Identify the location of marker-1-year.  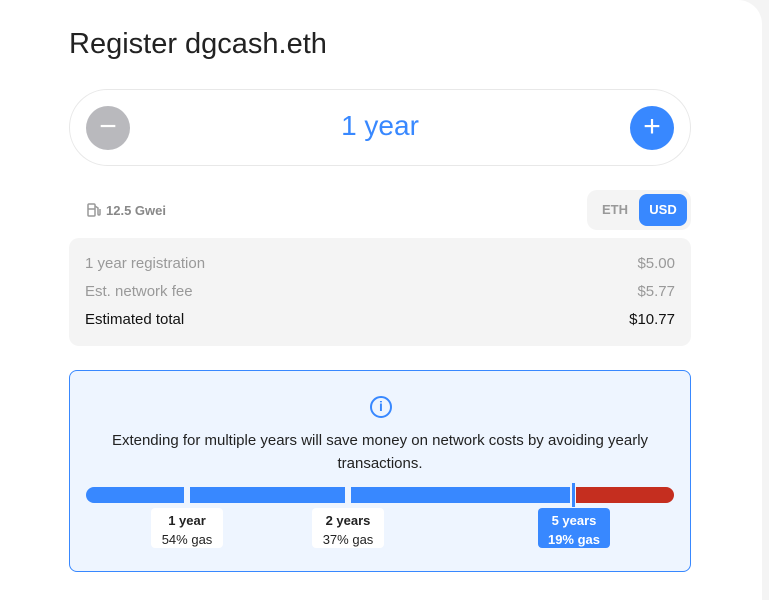
(187, 495).